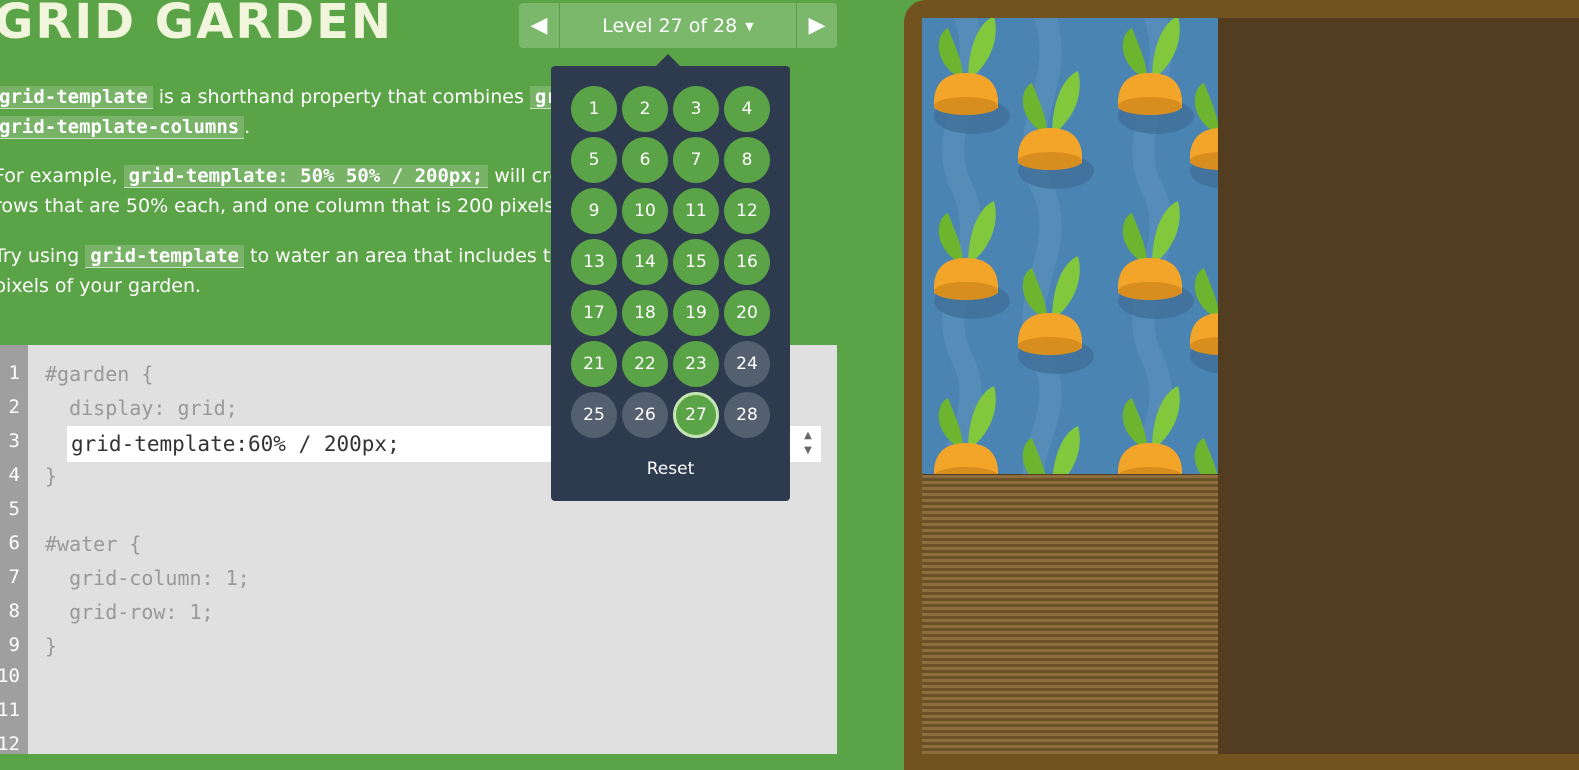 Image resolution: width=1579 pixels, height=770 pixels. What do you see at coordinates (14, 441) in the screenshot?
I see `line-number: 3` at bounding box center [14, 441].